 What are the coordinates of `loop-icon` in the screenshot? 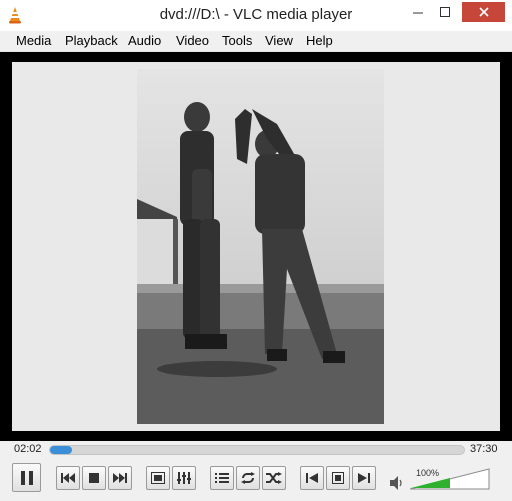 It's located at (248, 478).